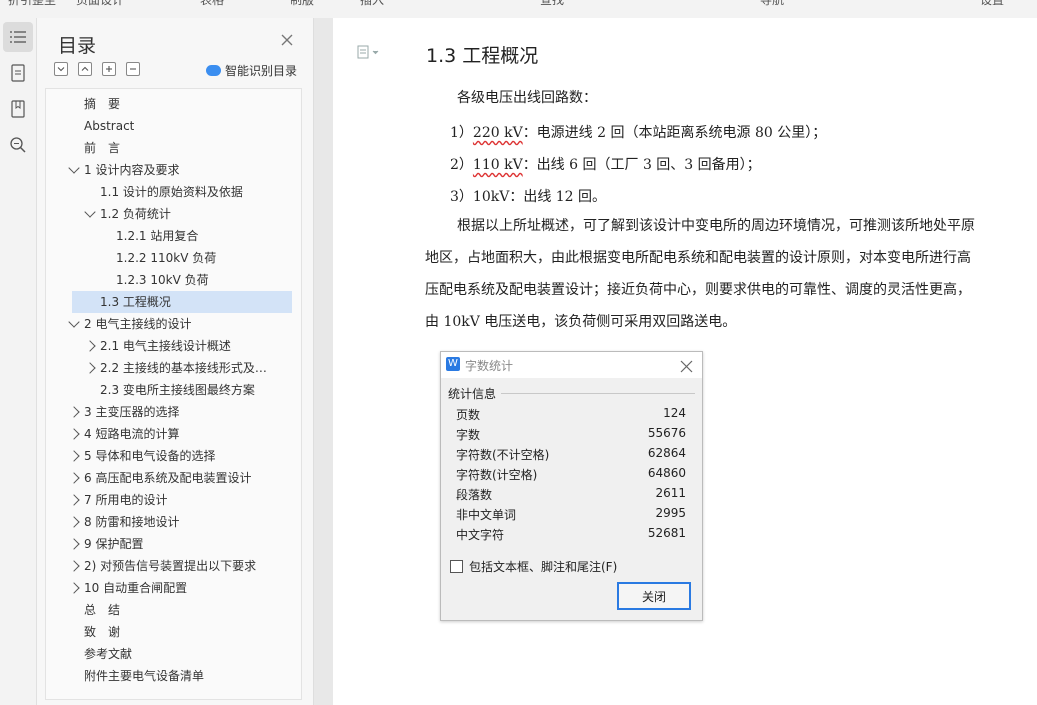 The width and height of the screenshot is (1037, 705). Describe the element at coordinates (498, 133) in the screenshot. I see `spellcheck-word: 220 kV` at that location.